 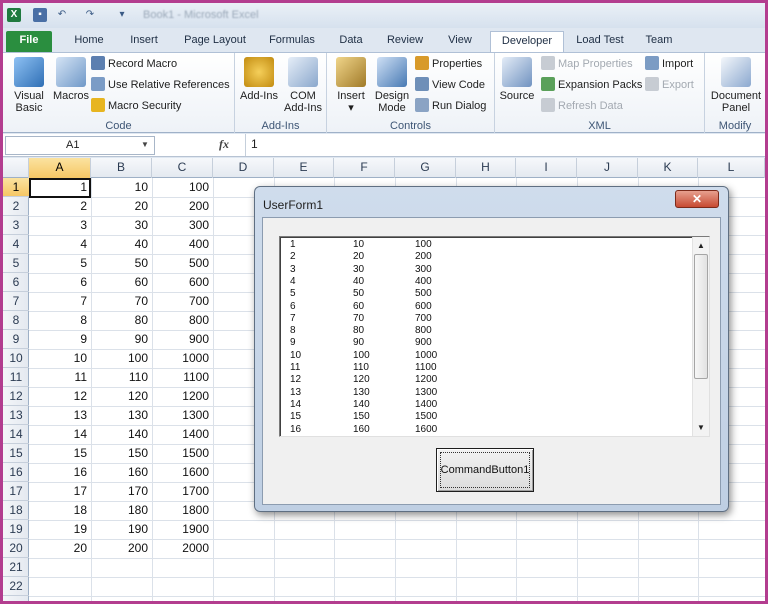 I want to click on record-macro-button: Record Macro, so click(x=134, y=64).